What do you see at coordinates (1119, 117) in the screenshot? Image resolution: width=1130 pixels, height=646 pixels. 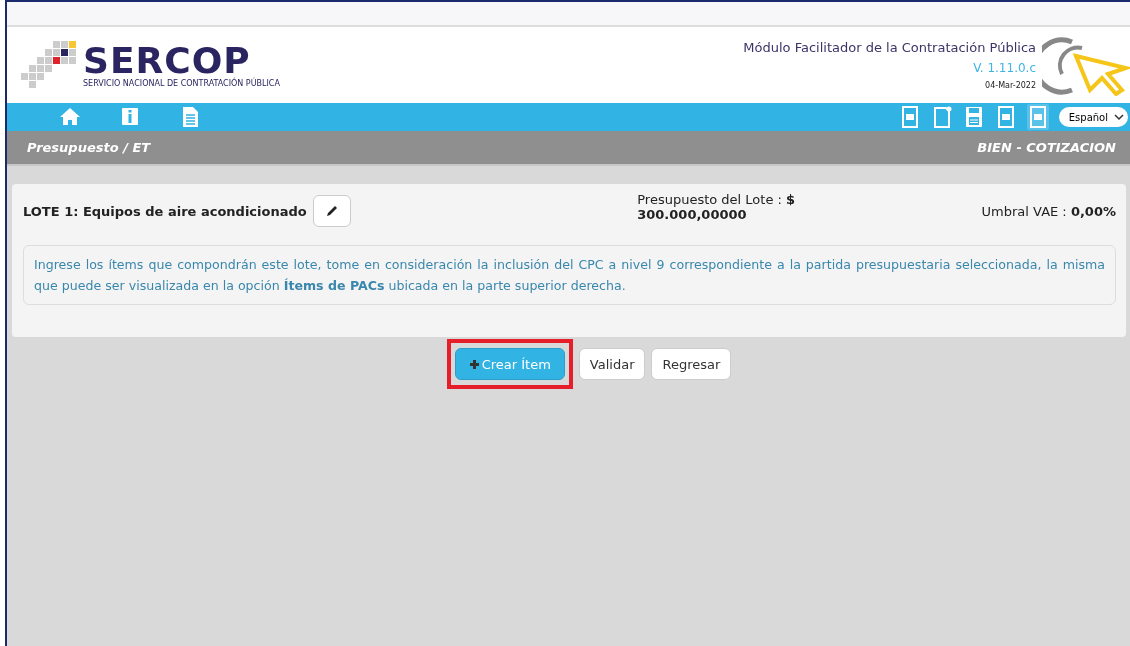 I see `chevron-down-icon` at bounding box center [1119, 117].